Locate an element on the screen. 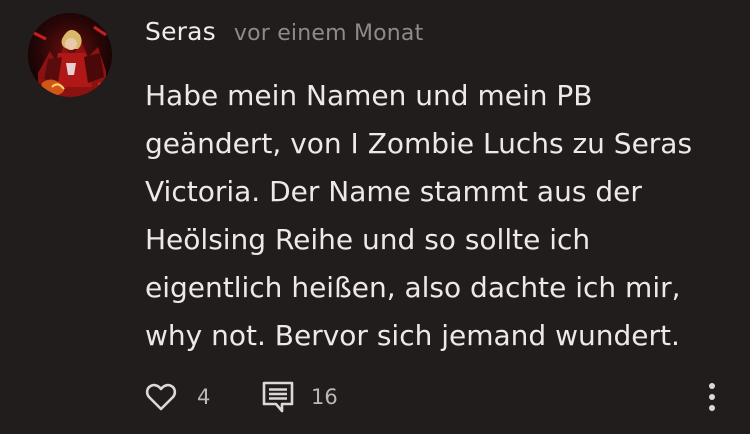 The width and height of the screenshot is (750, 434). vertical-dots-icon is located at coordinates (712, 400).